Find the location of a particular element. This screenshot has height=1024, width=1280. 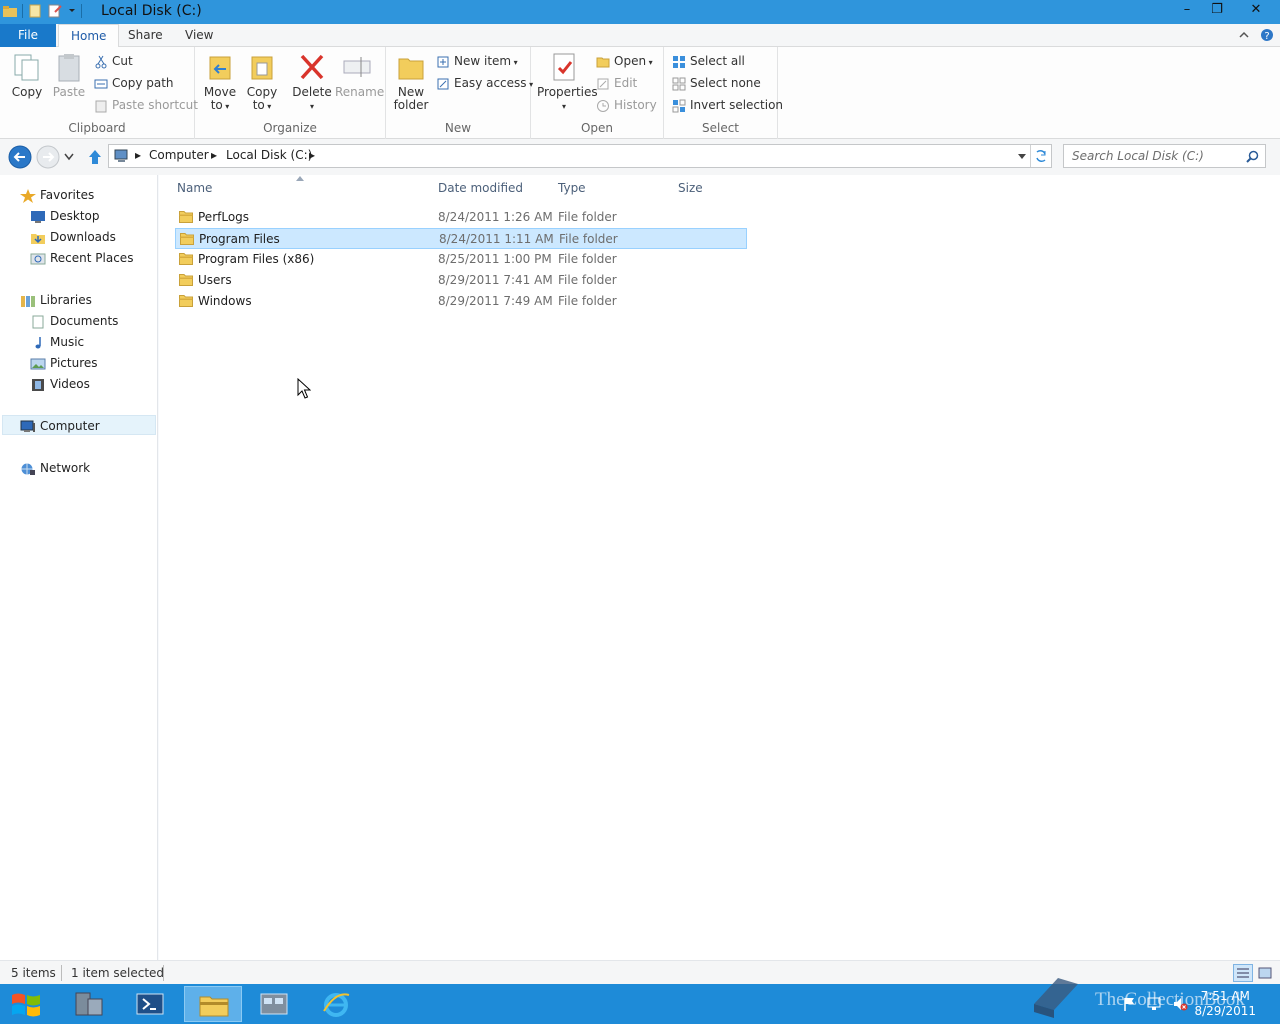

sidebar-item-computer: Computer is located at coordinates (79, 425).